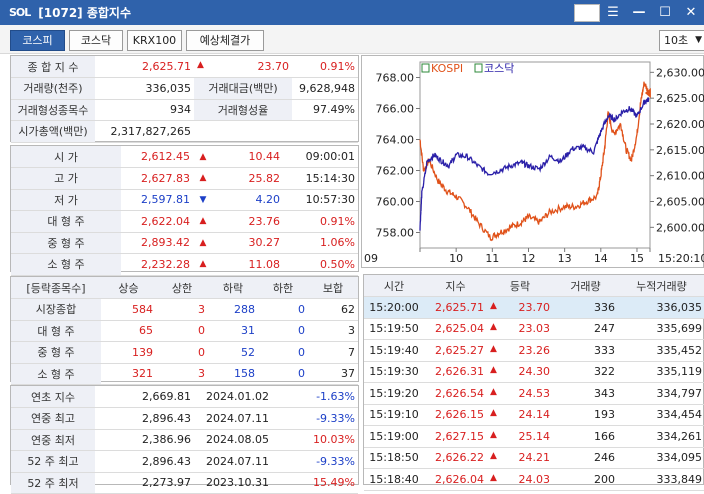  I want to click on tick-row: 15:19:50 2,625.04 ▲ 23.03 247 335,699, so click(534, 329).